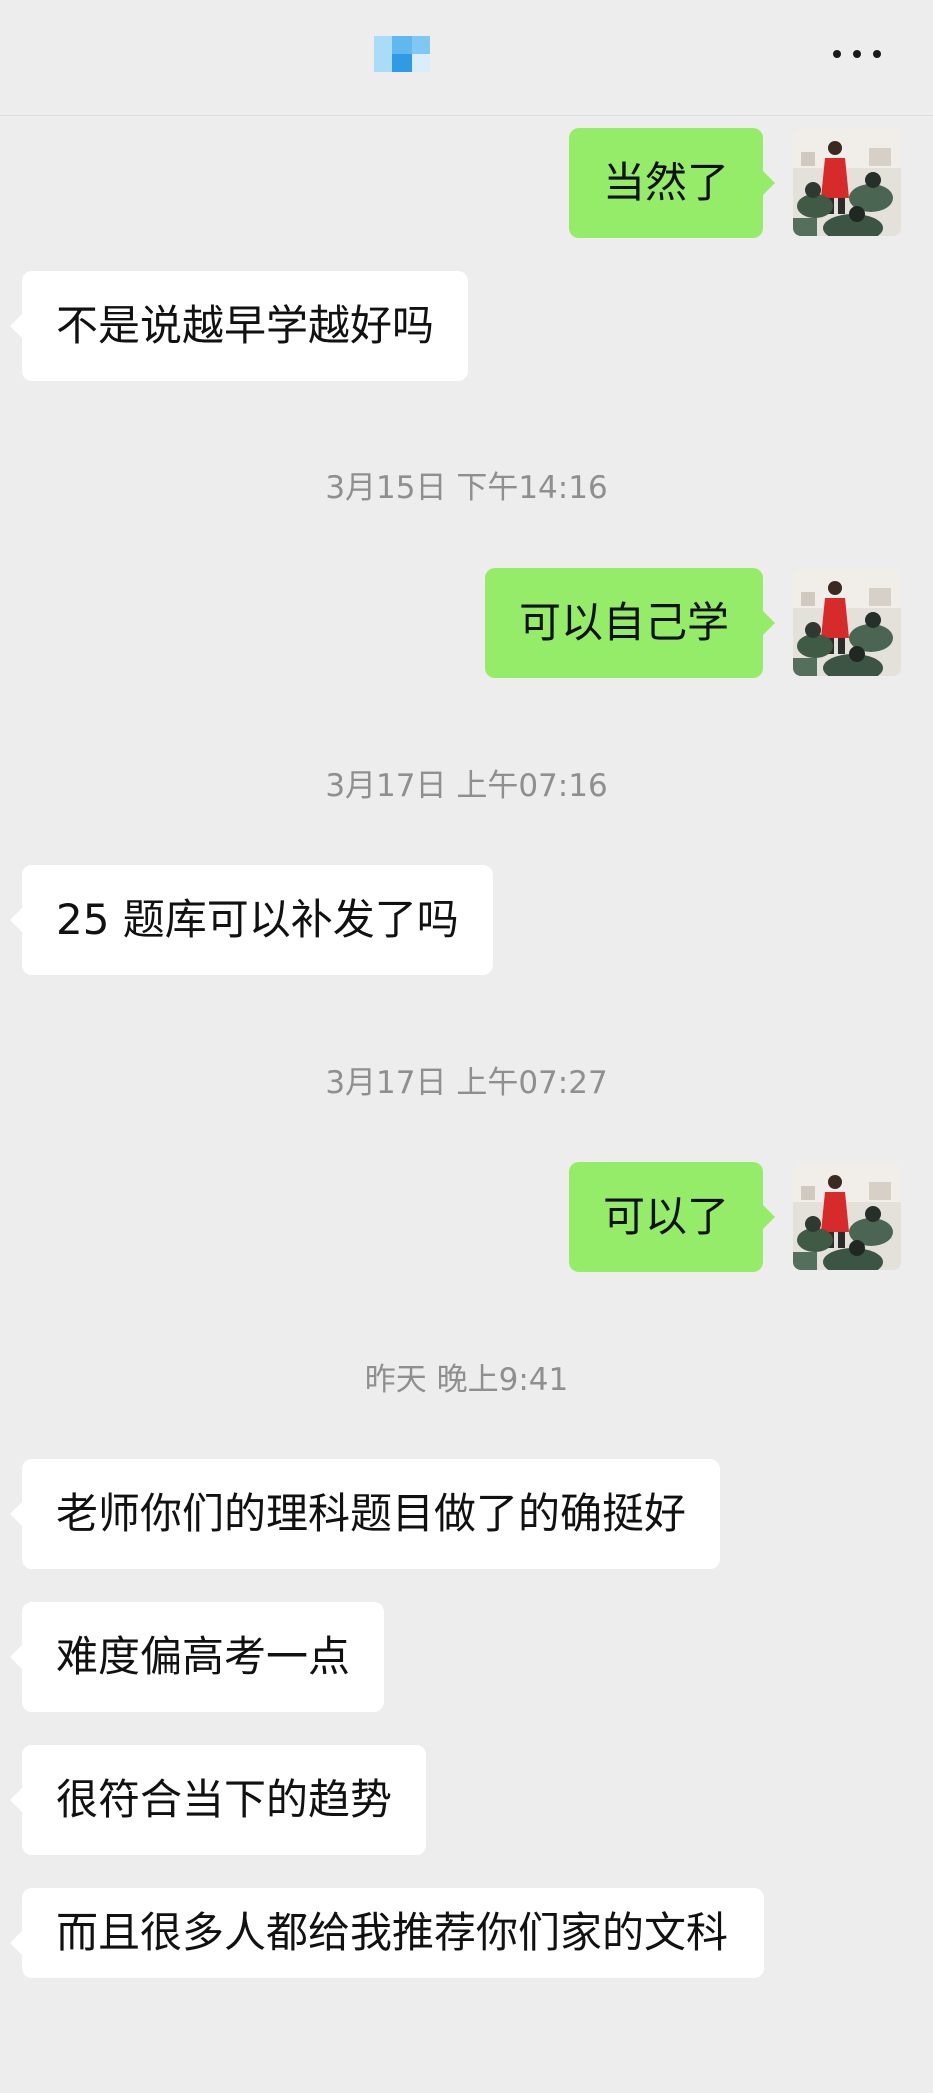  What do you see at coordinates (857, 54) in the screenshot?
I see `more-dots-icon` at bounding box center [857, 54].